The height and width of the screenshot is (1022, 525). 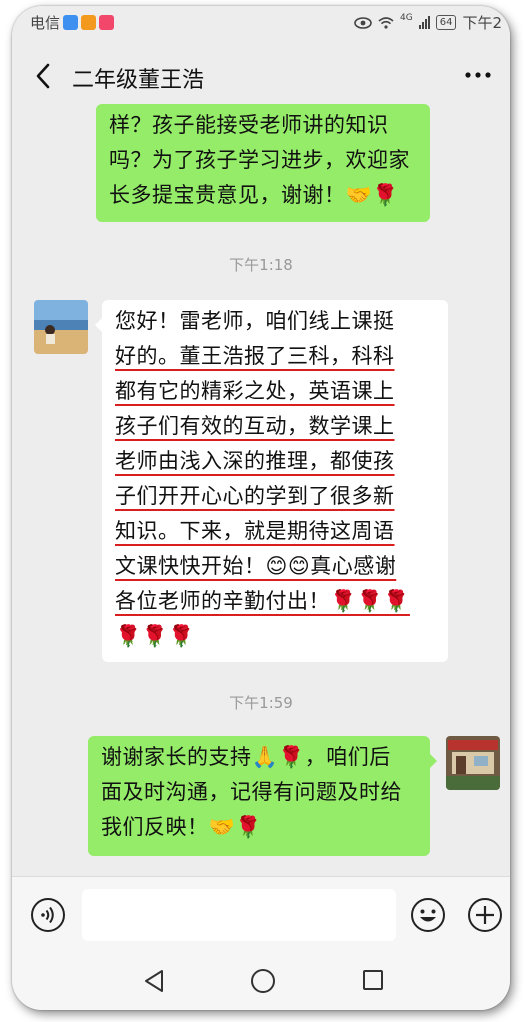 I want to click on app-notification-icon, so click(x=71, y=22).